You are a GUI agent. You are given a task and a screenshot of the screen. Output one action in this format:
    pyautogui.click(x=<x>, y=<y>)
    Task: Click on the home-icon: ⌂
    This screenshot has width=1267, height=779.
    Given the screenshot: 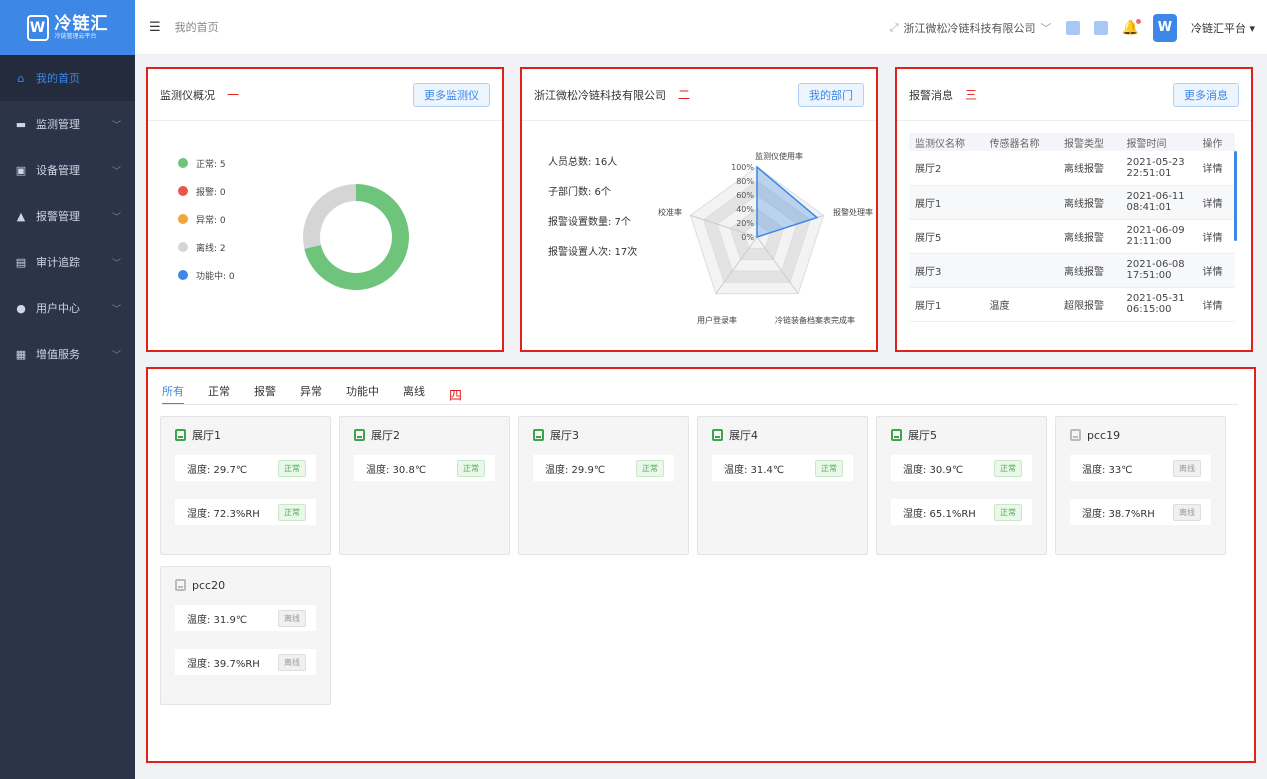 What is the action you would take?
    pyautogui.click(x=21, y=78)
    